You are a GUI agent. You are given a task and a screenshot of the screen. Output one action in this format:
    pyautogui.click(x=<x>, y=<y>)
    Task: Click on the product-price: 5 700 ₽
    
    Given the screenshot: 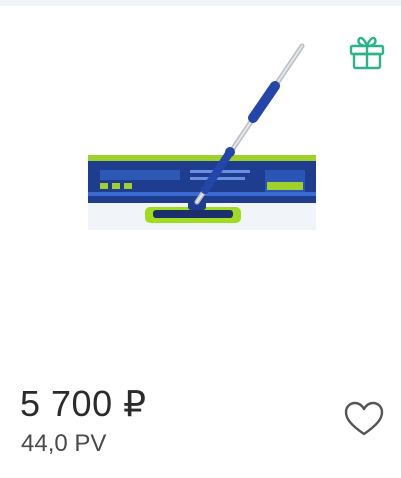 What is the action you would take?
    pyautogui.click(x=83, y=403)
    